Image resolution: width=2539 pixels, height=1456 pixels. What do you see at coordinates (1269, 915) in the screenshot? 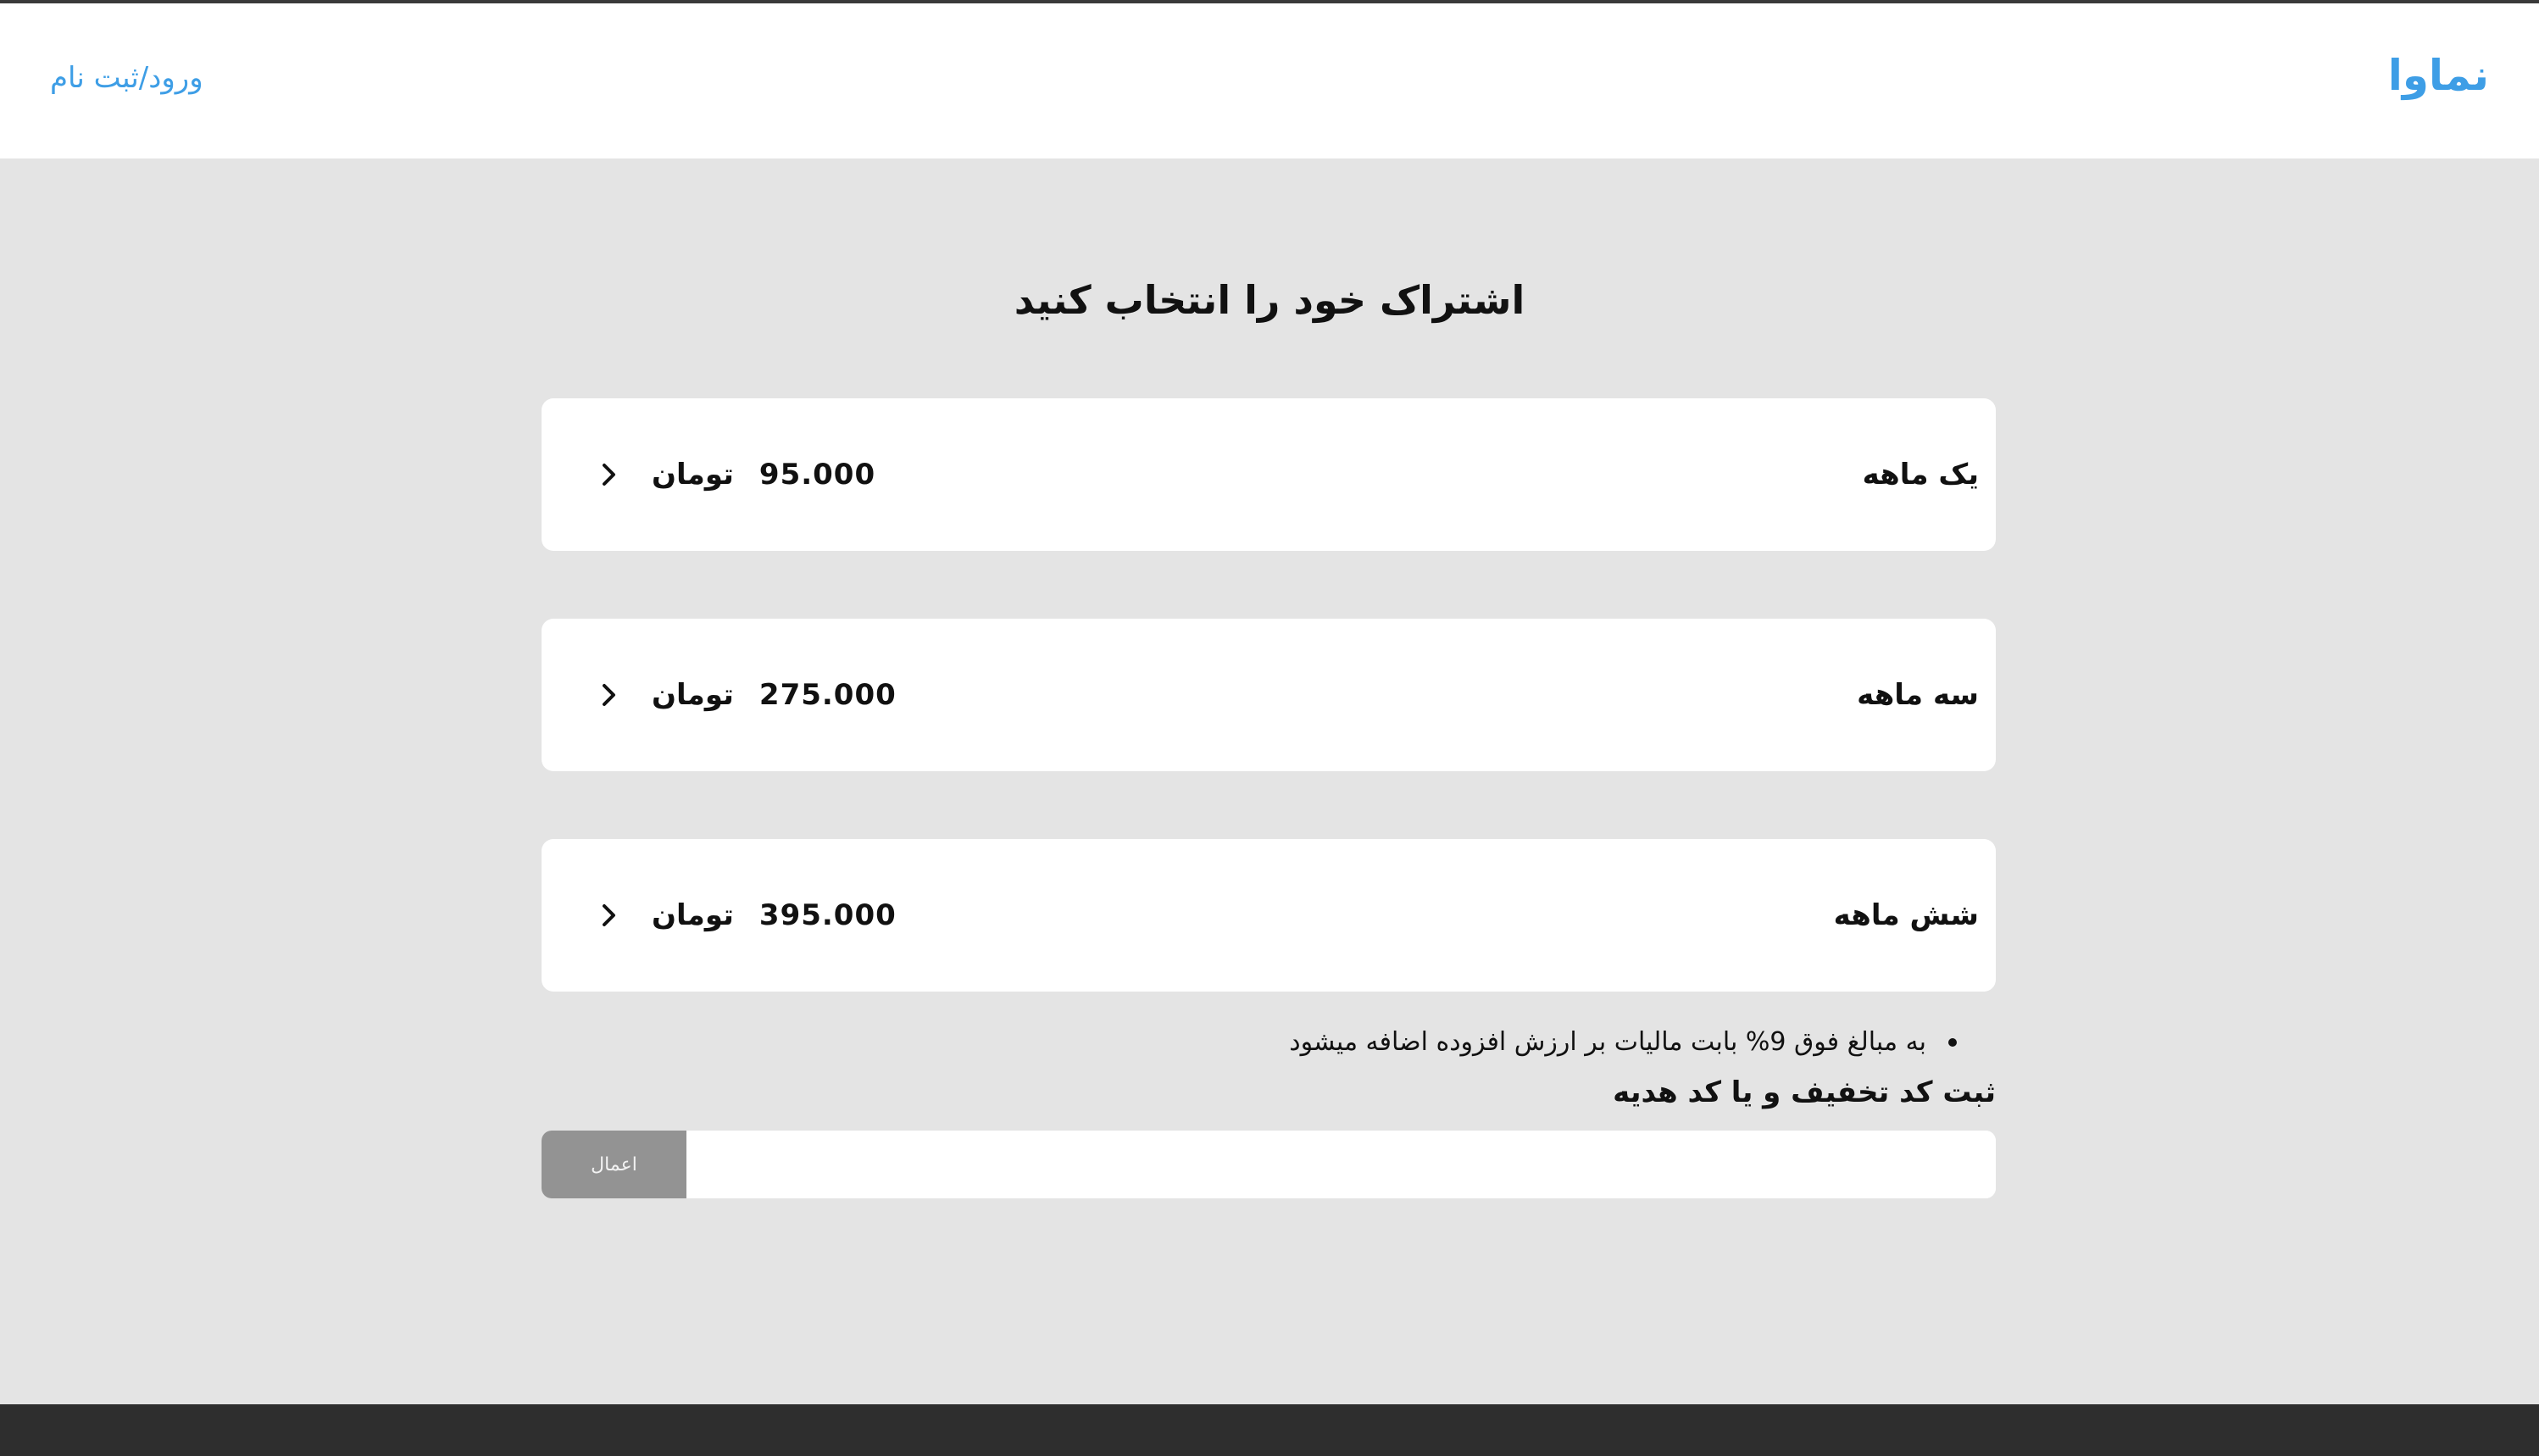
I see `plan-card-six-months: شش ماهه تومان 395.000` at bounding box center [1269, 915].